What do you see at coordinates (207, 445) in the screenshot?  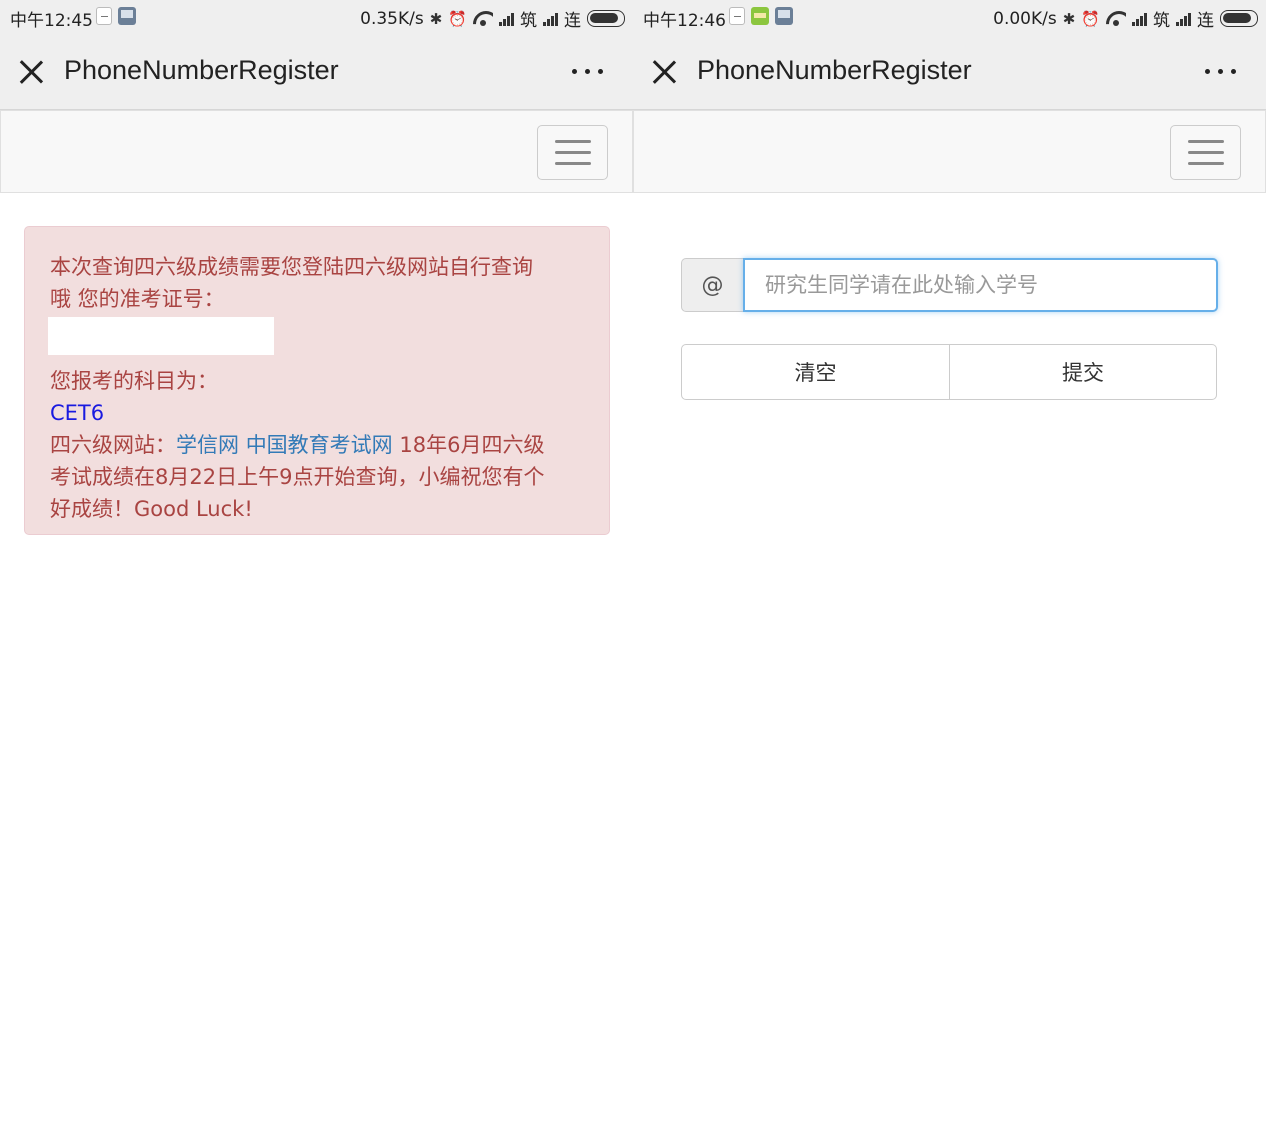 I see `link-chsi: 学信网` at bounding box center [207, 445].